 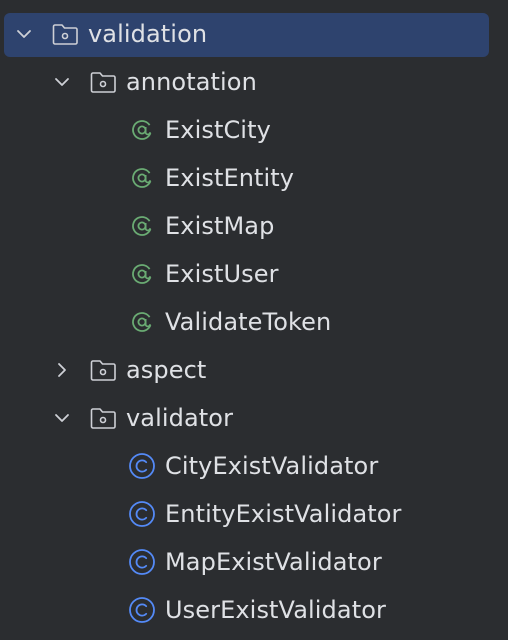 I want to click on tree-node-label: ExistMap, so click(x=220, y=226).